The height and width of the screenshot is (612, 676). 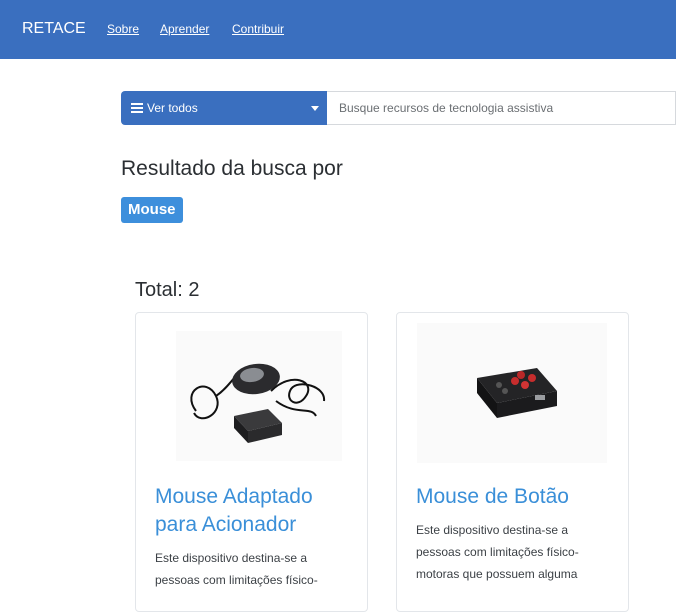 What do you see at coordinates (224, 108) in the screenshot?
I see `category-filter-dropdown: Ver todos` at bounding box center [224, 108].